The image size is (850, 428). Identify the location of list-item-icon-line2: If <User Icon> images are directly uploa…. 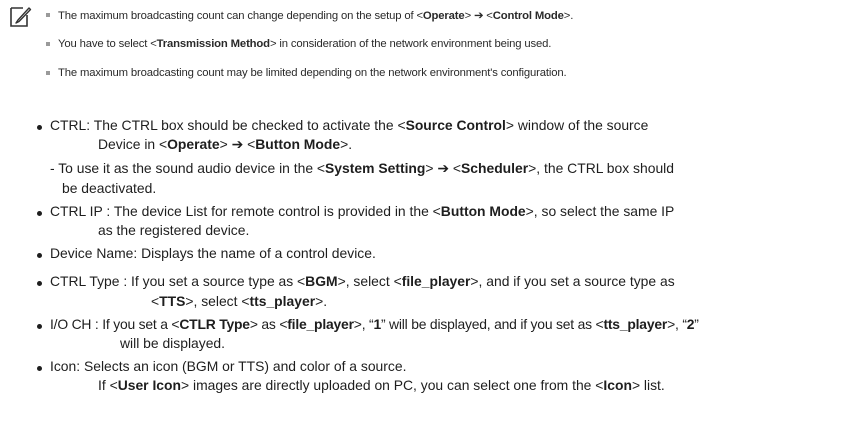
(381, 385).